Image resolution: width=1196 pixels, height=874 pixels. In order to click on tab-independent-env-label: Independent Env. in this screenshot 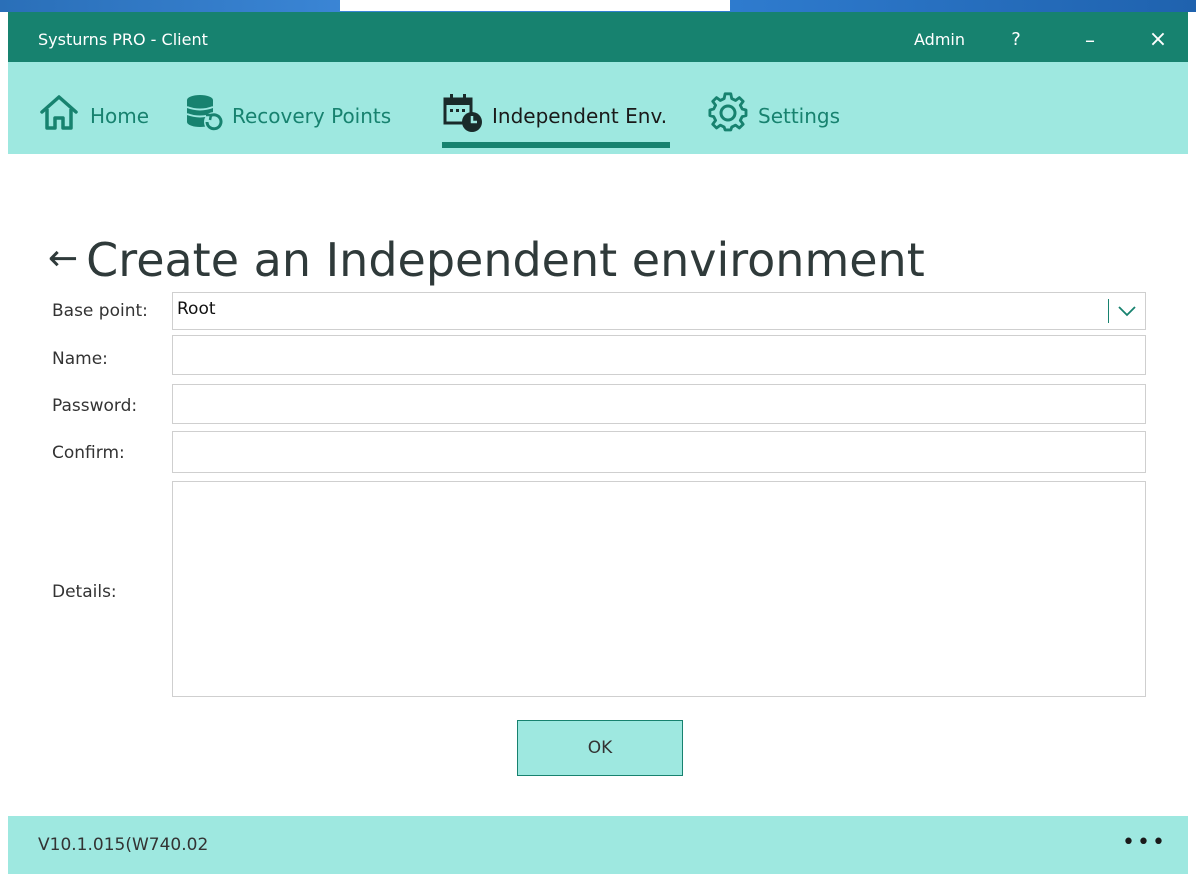, I will do `click(580, 116)`.